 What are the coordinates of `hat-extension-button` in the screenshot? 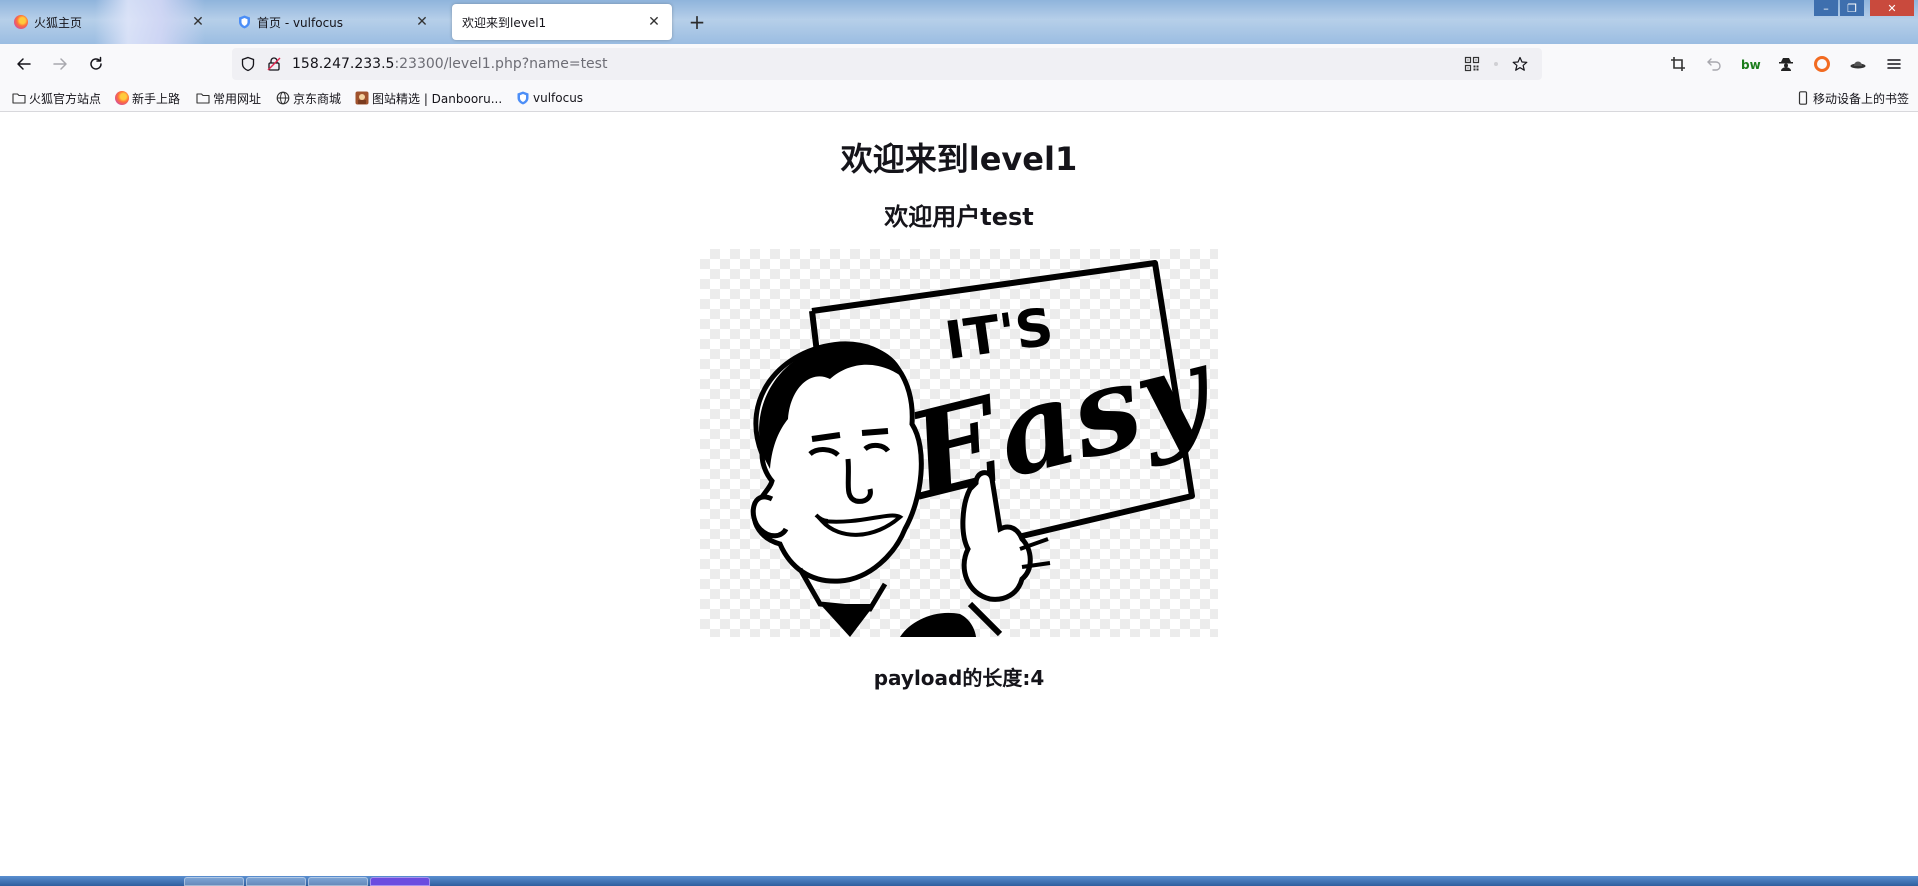 It's located at (1858, 64).